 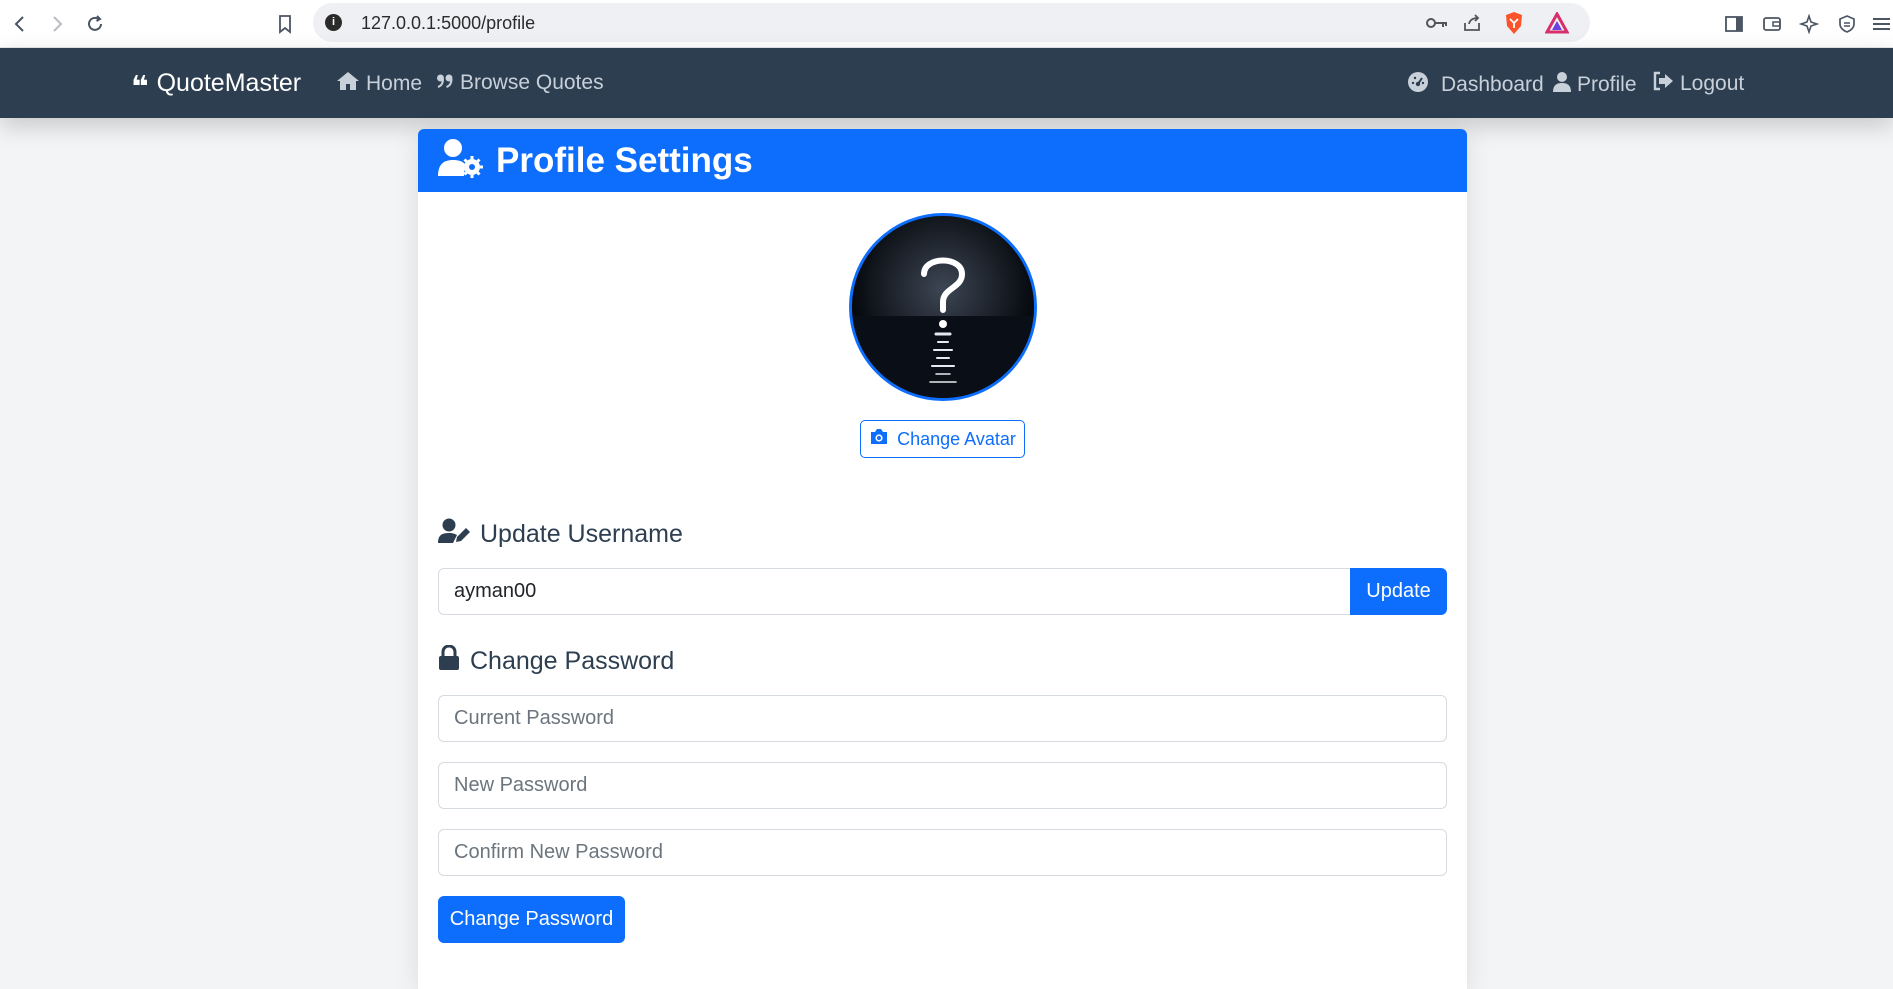 What do you see at coordinates (531, 919) in the screenshot?
I see `change-password-button: Change Password` at bounding box center [531, 919].